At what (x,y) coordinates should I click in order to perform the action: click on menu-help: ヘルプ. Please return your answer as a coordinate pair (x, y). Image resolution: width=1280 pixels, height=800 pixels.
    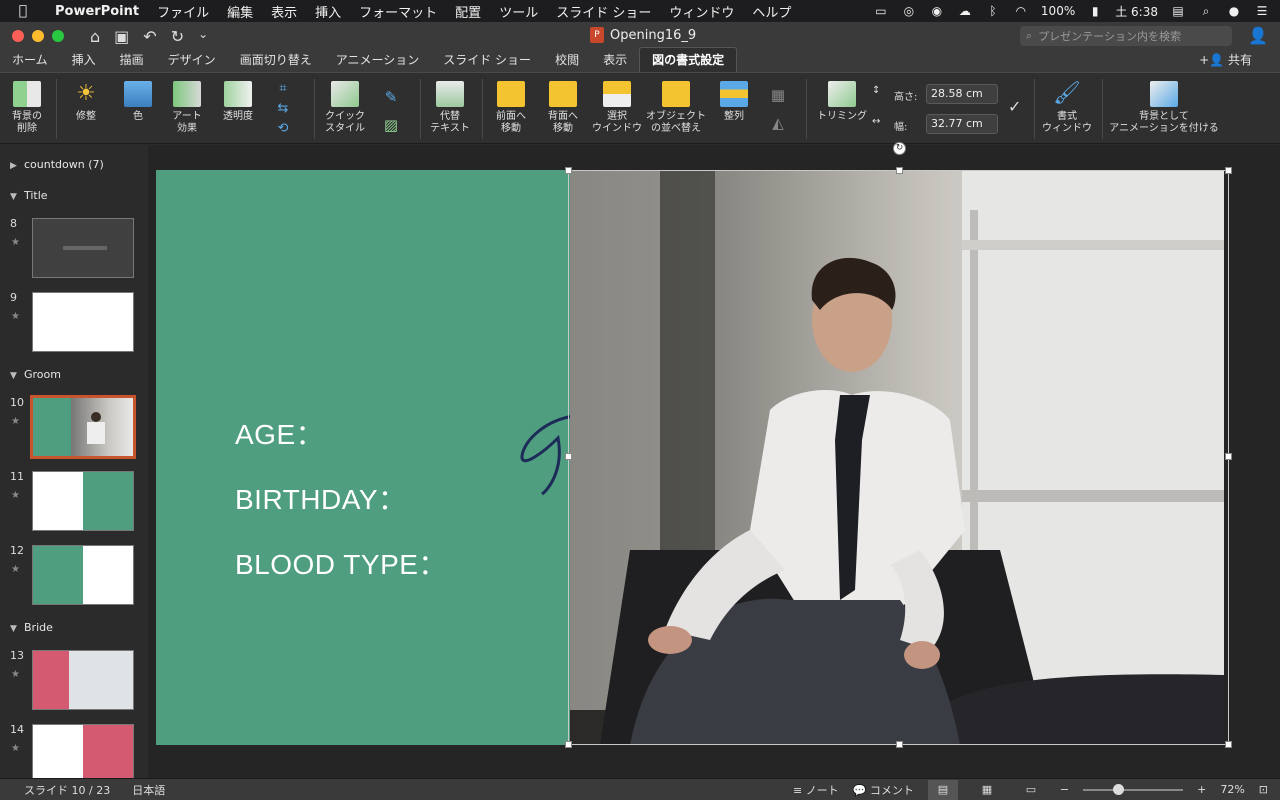
    Looking at the image, I should click on (771, 11).